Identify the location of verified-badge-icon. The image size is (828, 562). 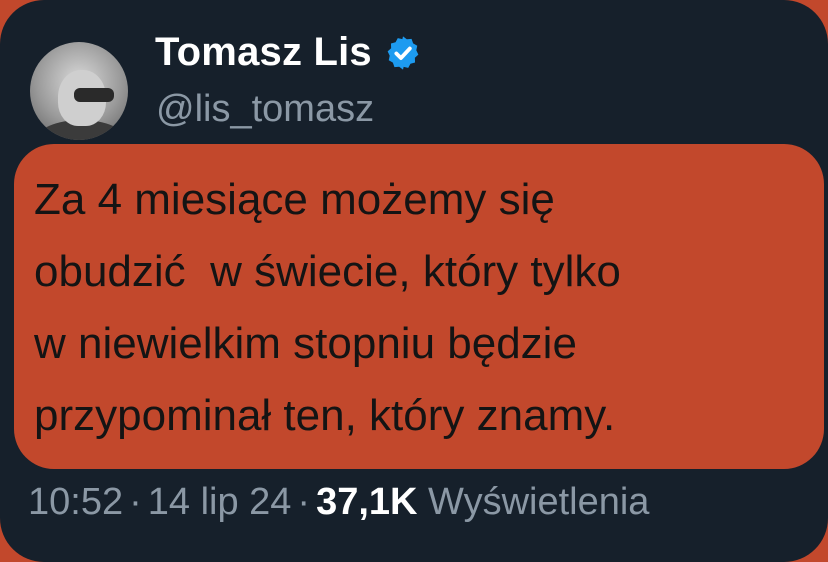
(403, 52).